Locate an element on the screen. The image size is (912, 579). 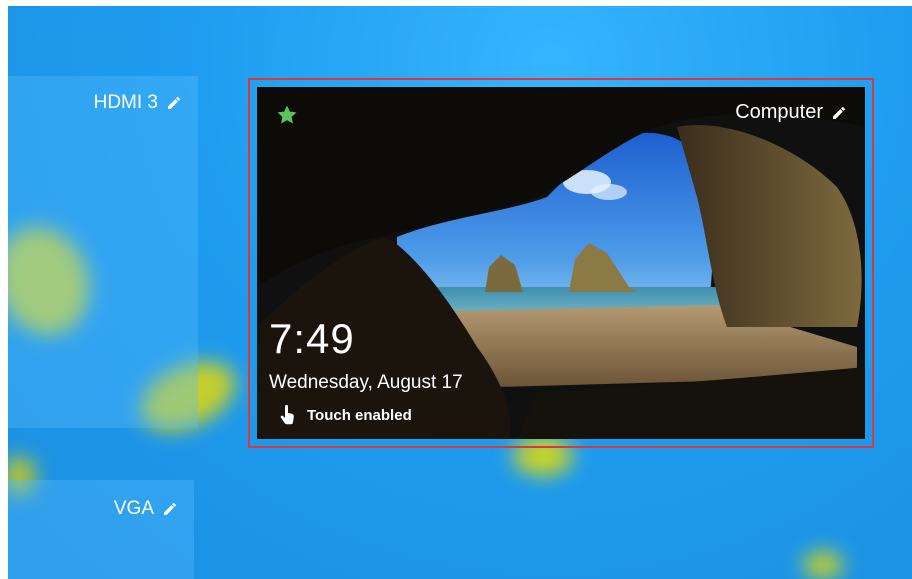
input-tile-vga-label-row: VGA is located at coordinates (146, 509).